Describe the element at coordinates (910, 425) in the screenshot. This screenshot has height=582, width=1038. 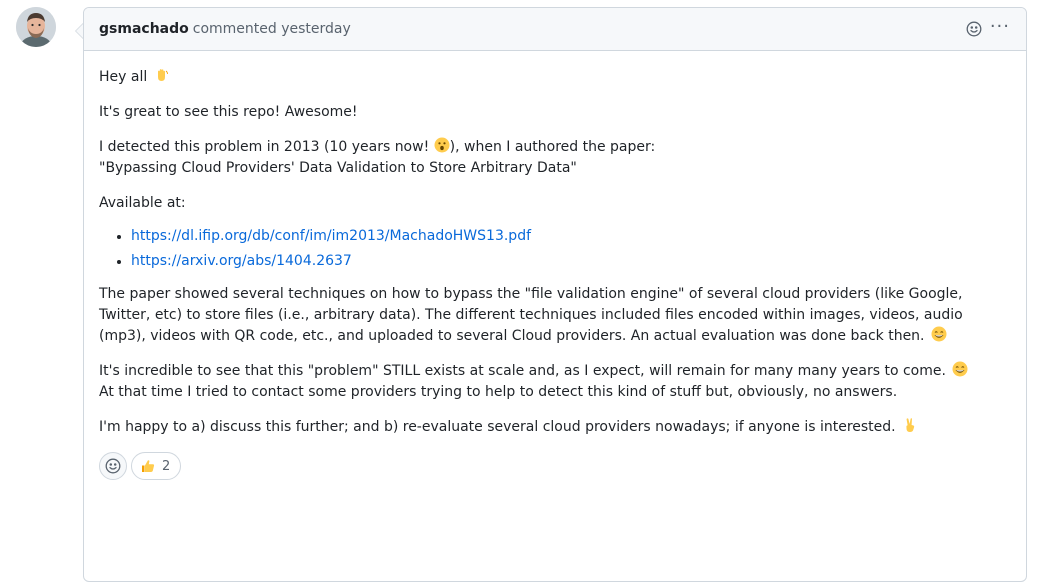
I see `victory-hand-icon` at that location.